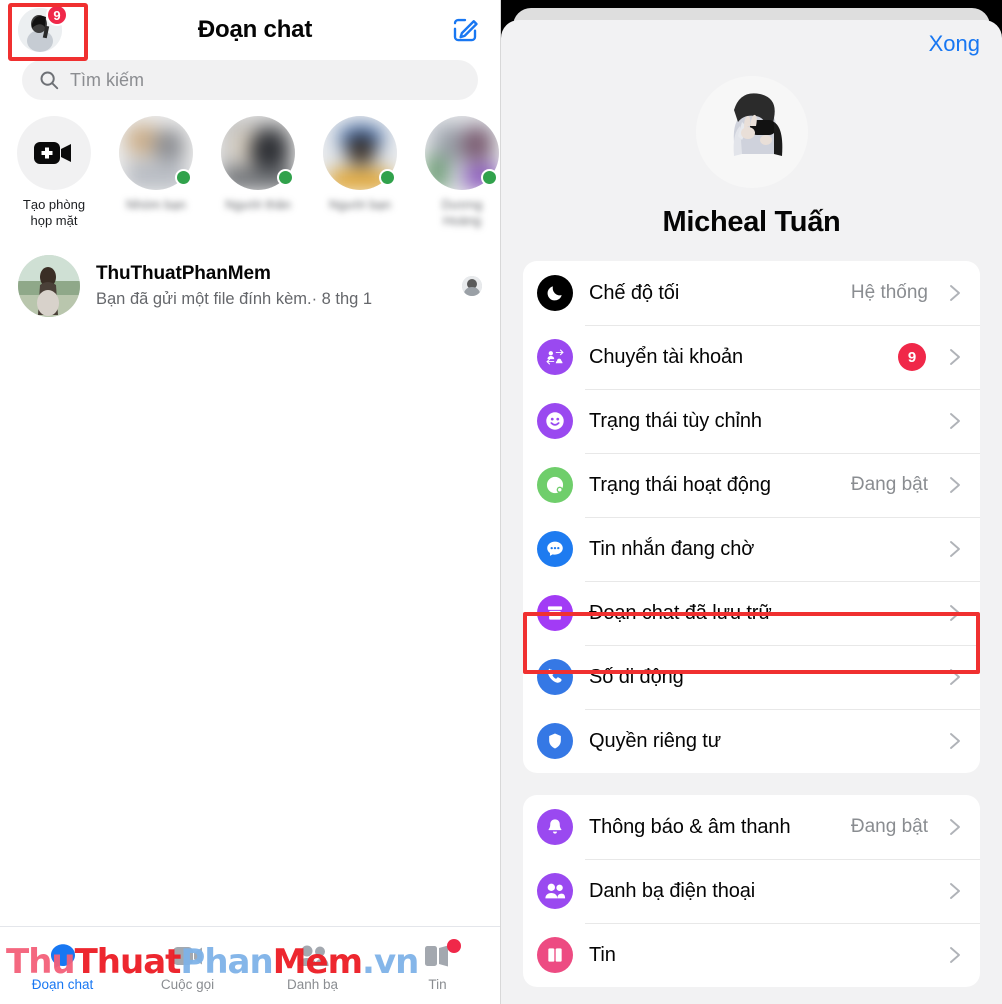 This screenshot has height=1004, width=1002. Describe the element at coordinates (258, 204) in the screenshot. I see `story-label: Người thân` at that location.